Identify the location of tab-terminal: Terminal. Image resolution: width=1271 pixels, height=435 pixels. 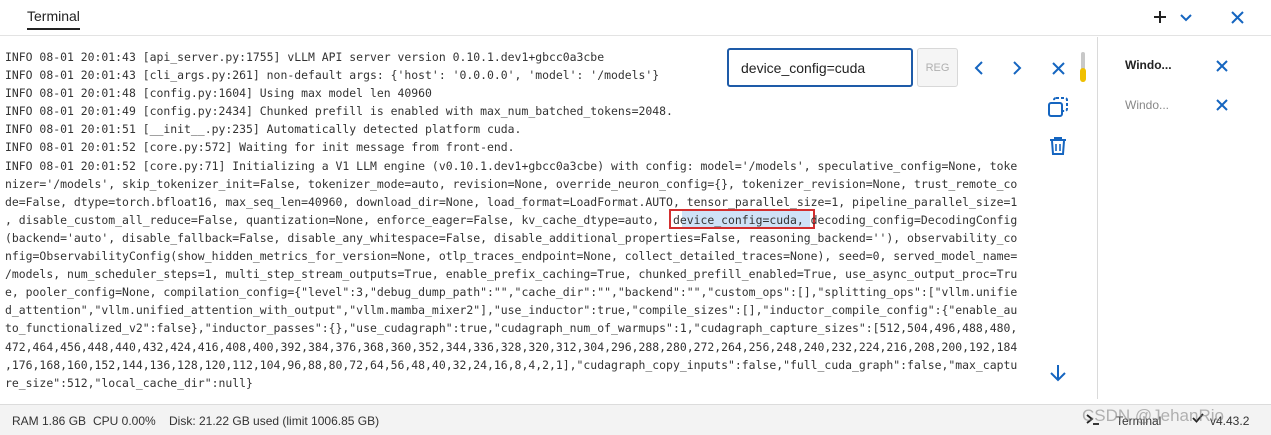
(53, 19).